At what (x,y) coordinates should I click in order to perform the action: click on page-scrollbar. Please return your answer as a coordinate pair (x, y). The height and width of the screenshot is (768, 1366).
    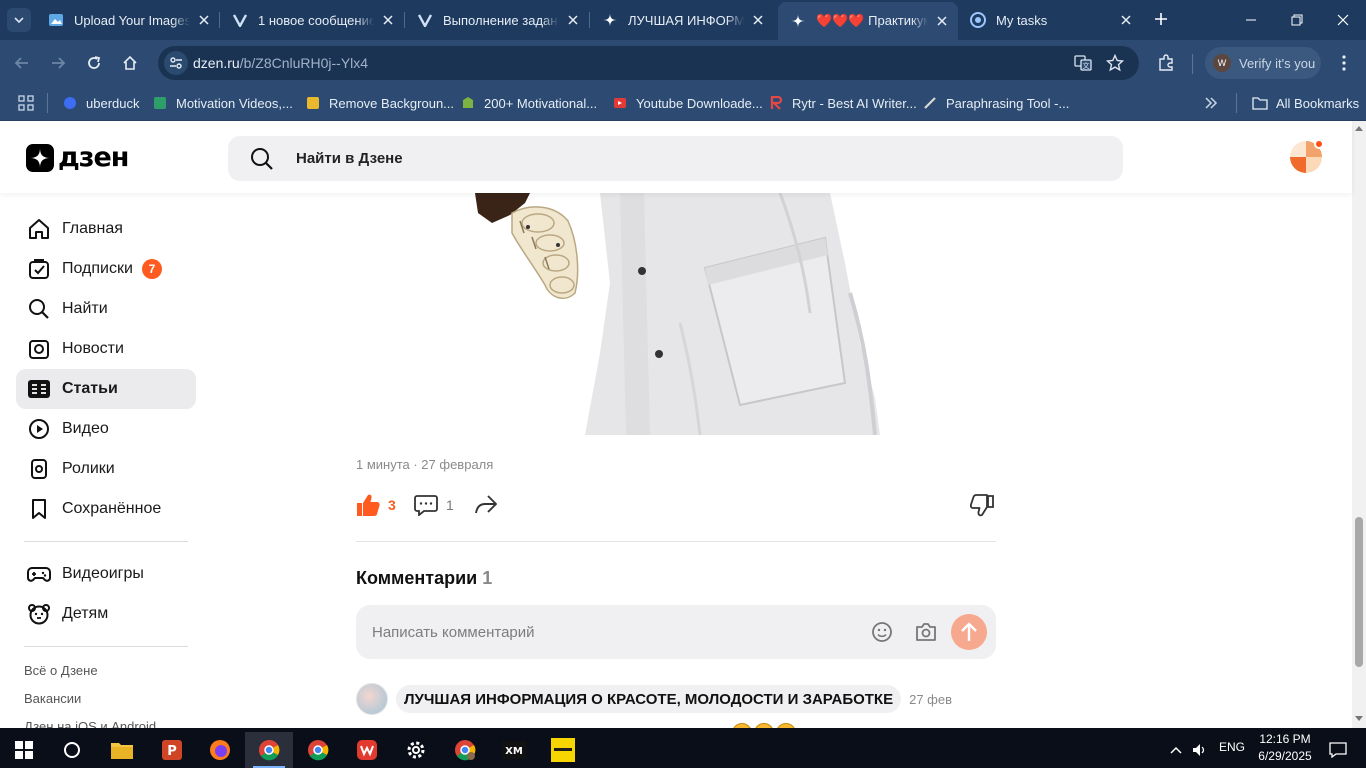
    Looking at the image, I should click on (1359, 424).